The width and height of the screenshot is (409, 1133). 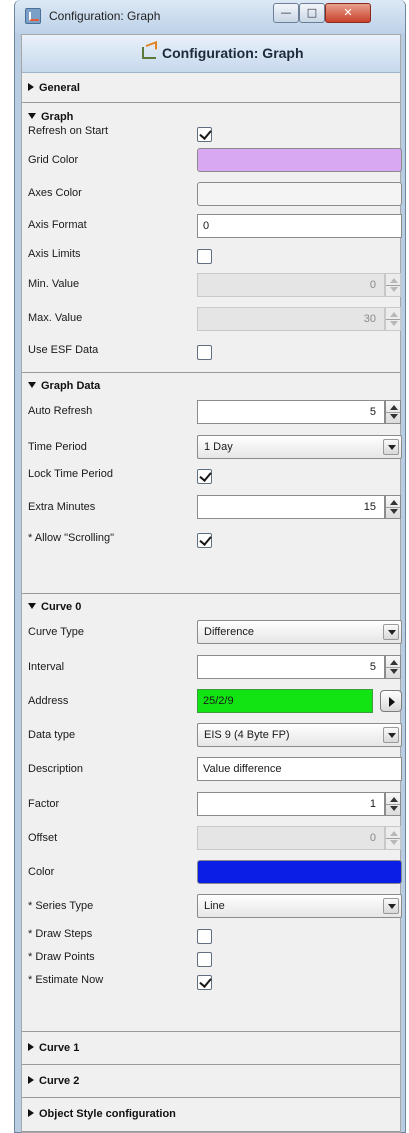 I want to click on section-curve-1: Curve 1, so click(x=211, y=1048).